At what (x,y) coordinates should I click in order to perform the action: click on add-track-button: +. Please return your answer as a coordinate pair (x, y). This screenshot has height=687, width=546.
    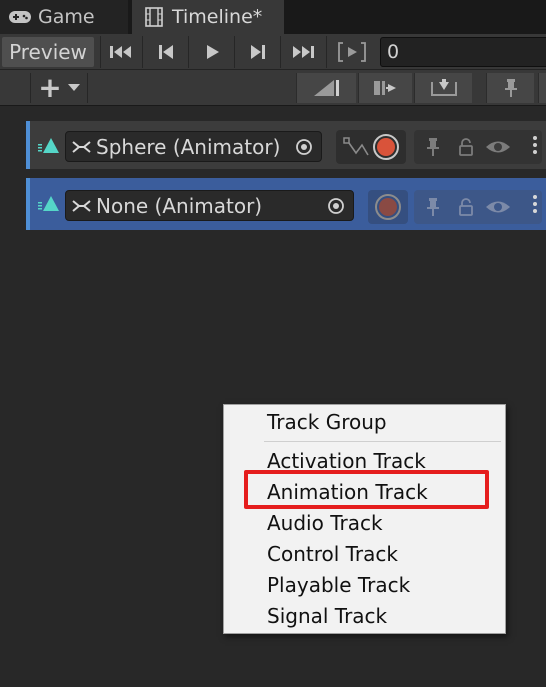
    Looking at the image, I should click on (59, 88).